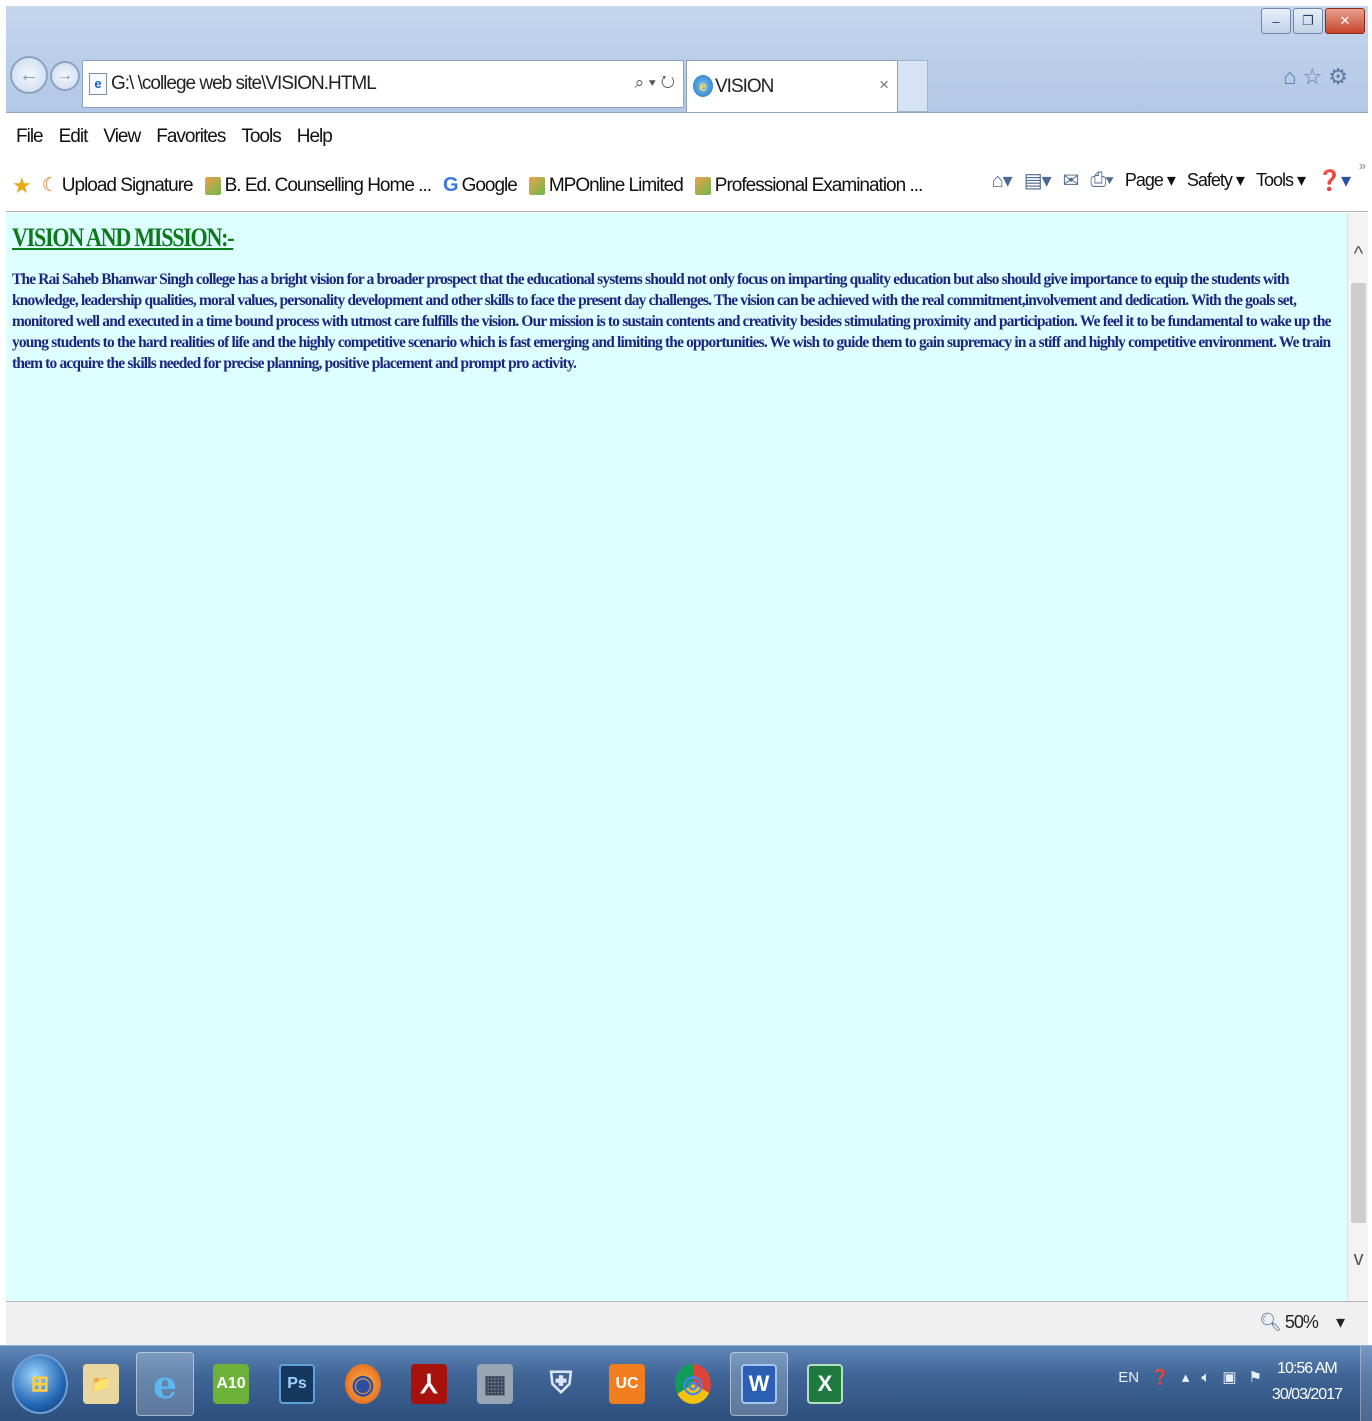  I want to click on clock-time: 10:56 AM, so click(1307, 1368).